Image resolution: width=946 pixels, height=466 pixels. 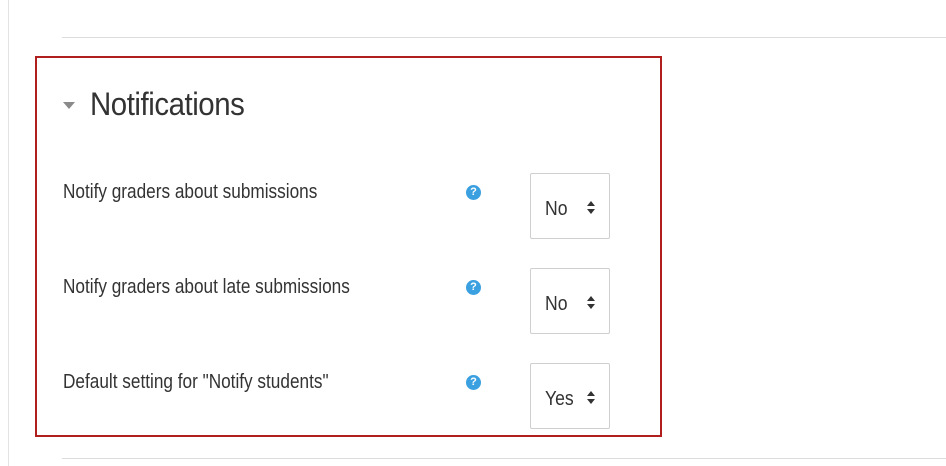 I want to click on field-label-notify-graders: Notify graders about submissions, so click(x=190, y=192).